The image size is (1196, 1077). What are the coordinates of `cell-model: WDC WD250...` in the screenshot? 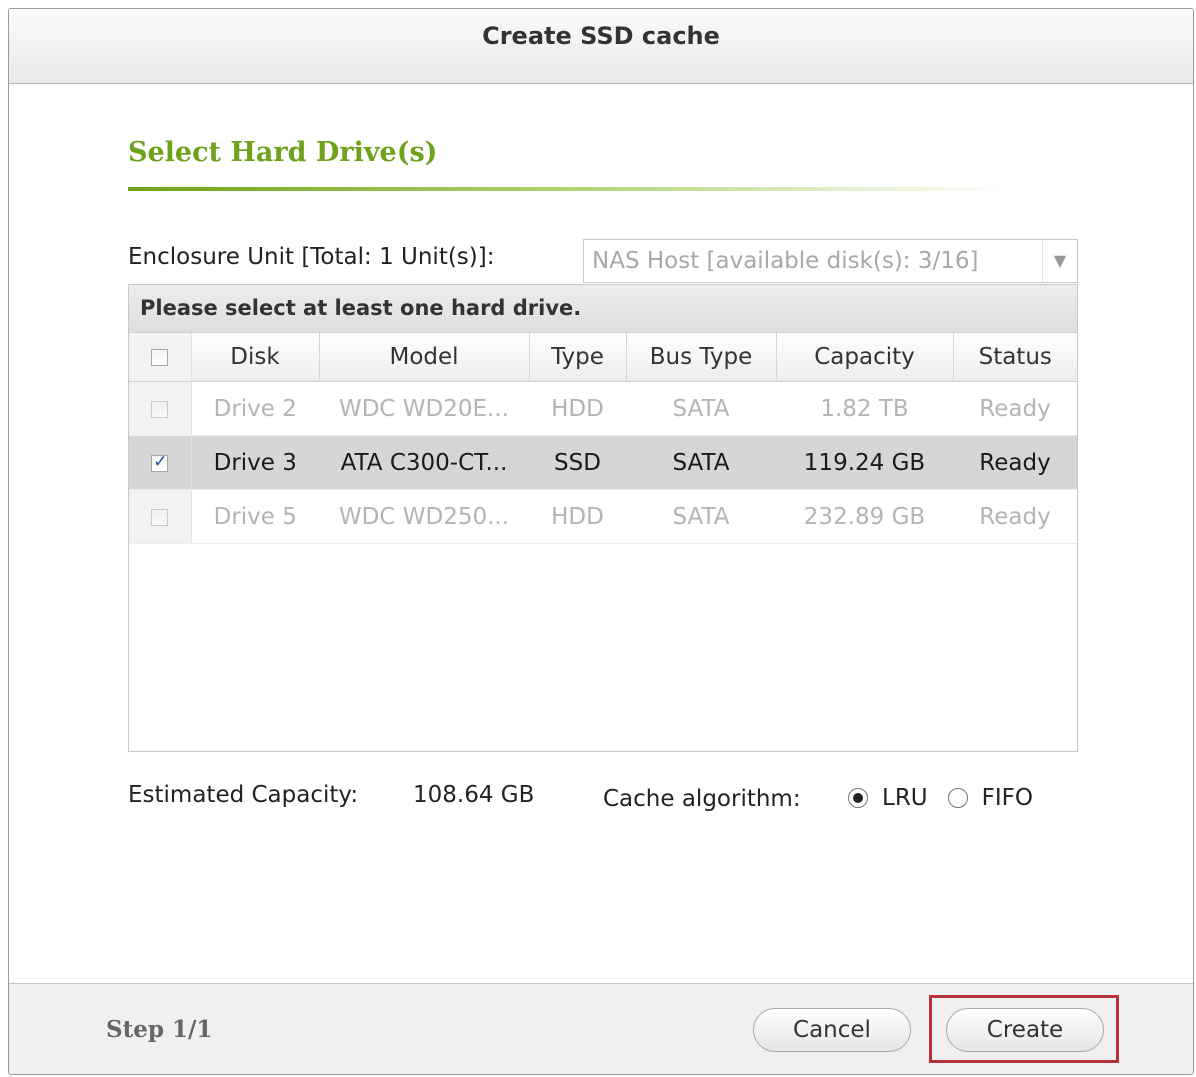 It's located at (424, 516).